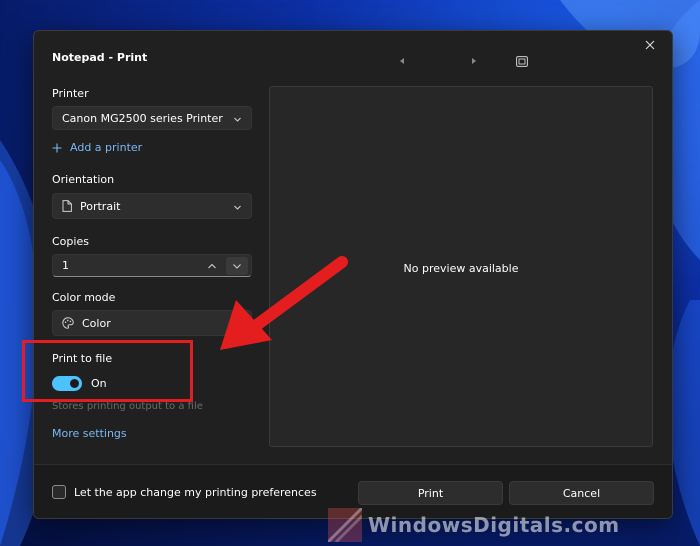 The width and height of the screenshot is (700, 546). Describe the element at coordinates (284, 303) in the screenshot. I see `annotation-arrow` at that location.